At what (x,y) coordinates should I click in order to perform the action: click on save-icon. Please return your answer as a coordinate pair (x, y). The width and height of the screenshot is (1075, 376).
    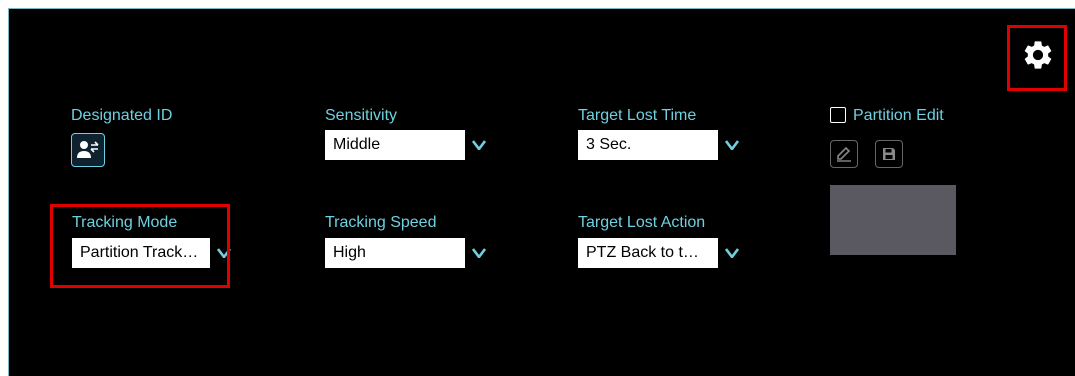
    Looking at the image, I should click on (889, 154).